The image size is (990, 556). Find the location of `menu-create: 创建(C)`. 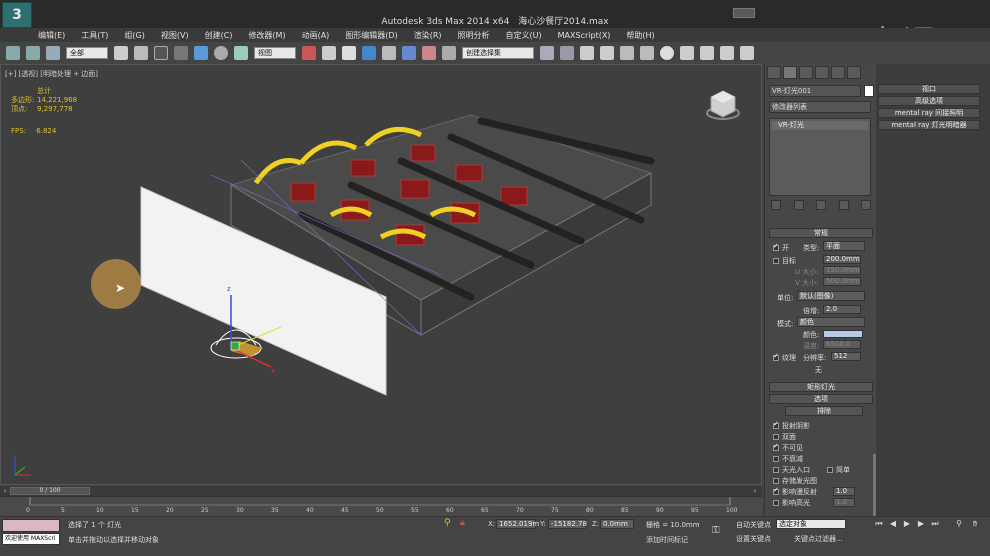

menu-create: 创建(C) is located at coordinates (223, 35).